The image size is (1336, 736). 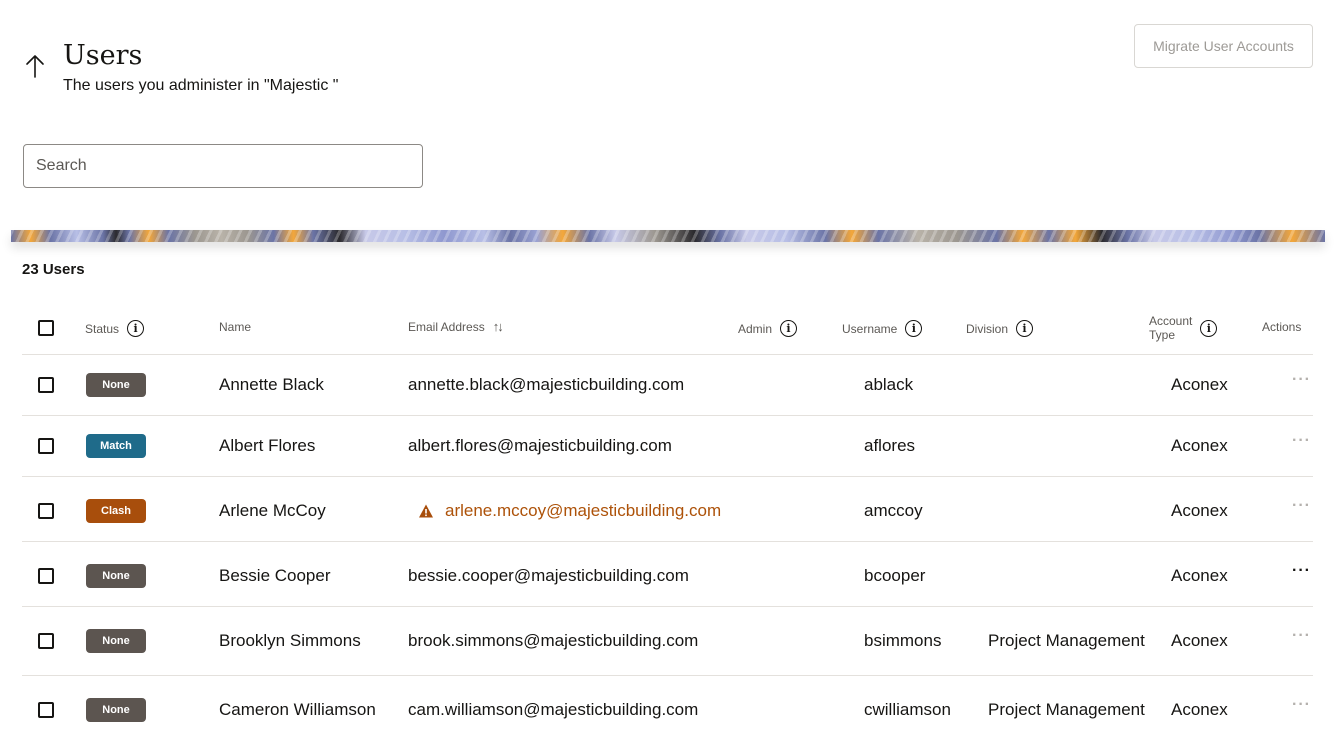 What do you see at coordinates (546, 384) in the screenshot?
I see `user-email: annette.black@majesticbuilding.com` at bounding box center [546, 384].